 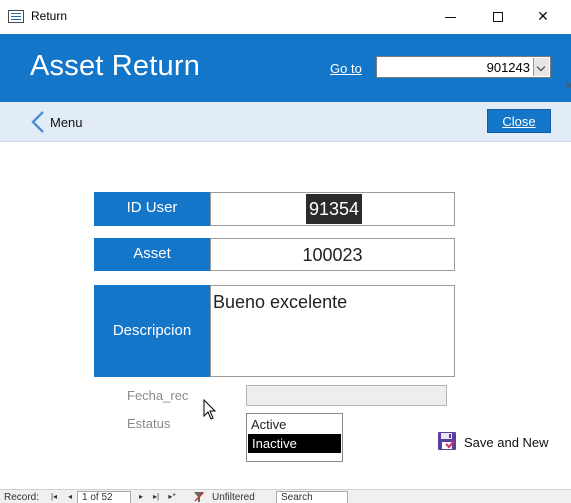 I want to click on form-header: Asset Return Go to 901243, so click(x=285, y=68).